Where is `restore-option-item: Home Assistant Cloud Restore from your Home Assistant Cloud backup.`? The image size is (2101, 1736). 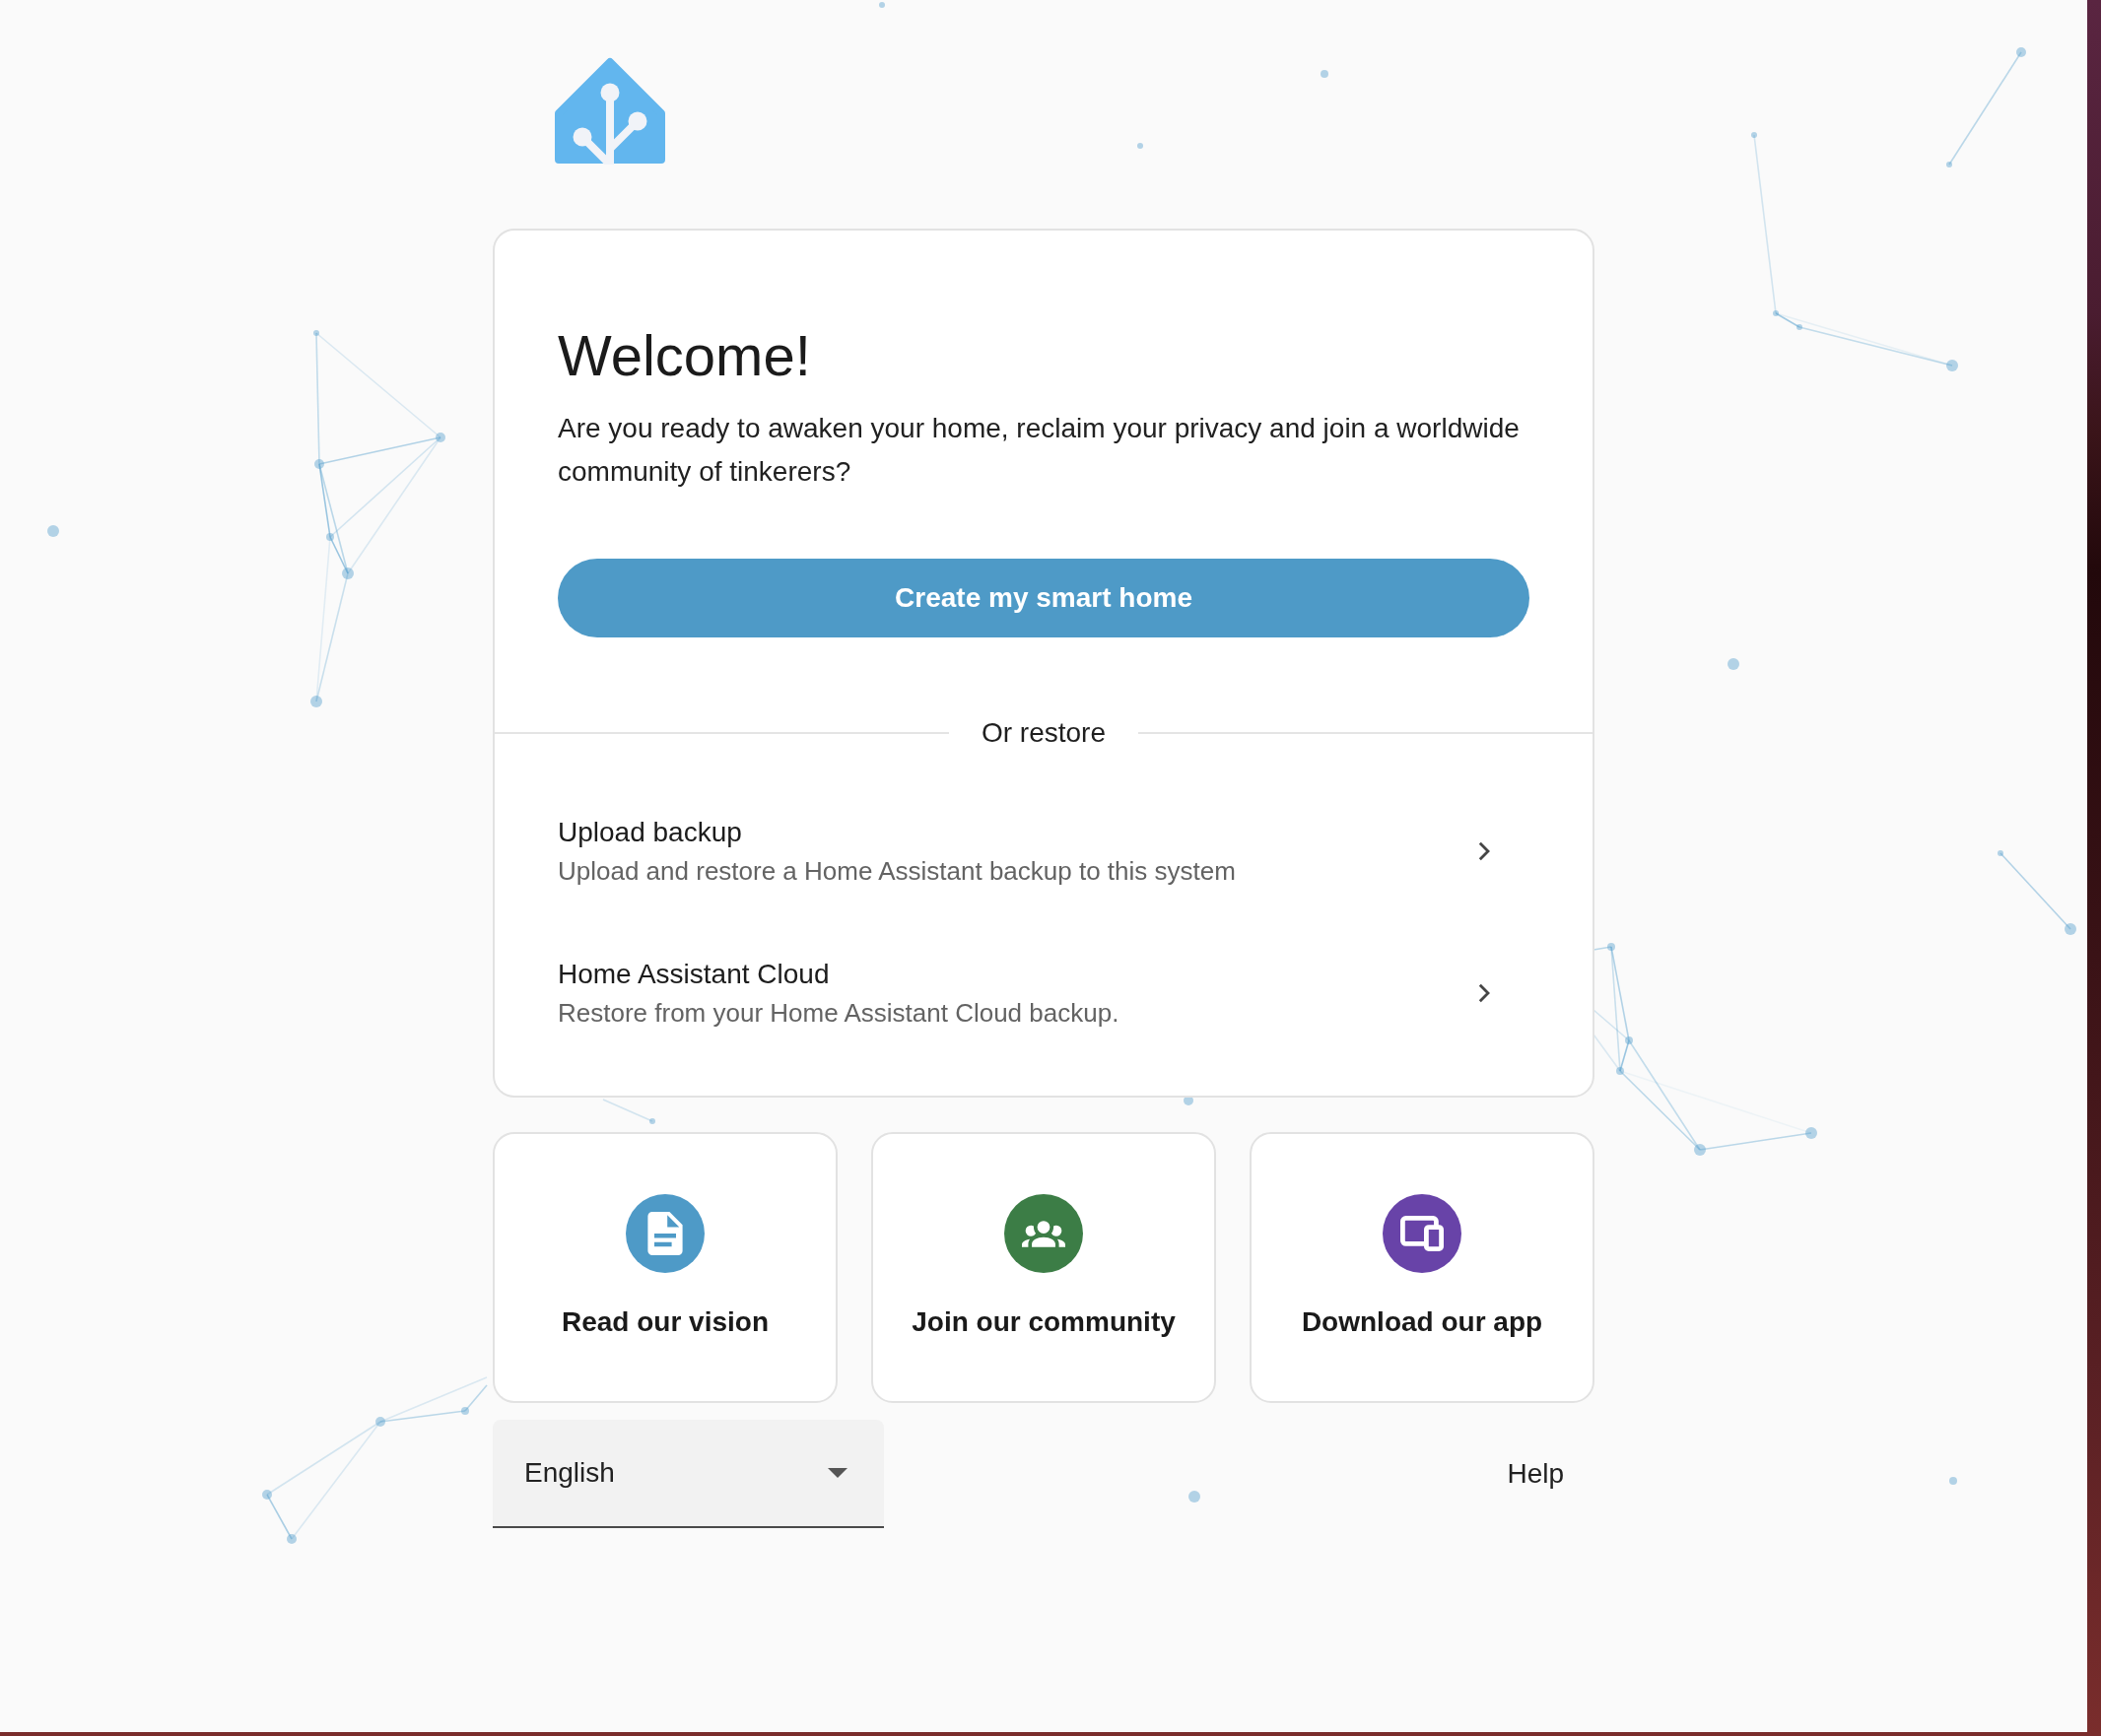
restore-option-item: Home Assistant Cloud Restore from your Home Assistant Cloud backup. is located at coordinates (1044, 992).